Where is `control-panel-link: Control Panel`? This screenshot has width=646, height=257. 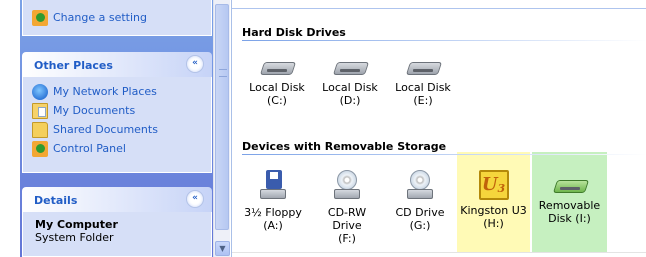
control-panel-link: Control Panel is located at coordinates (117, 149).